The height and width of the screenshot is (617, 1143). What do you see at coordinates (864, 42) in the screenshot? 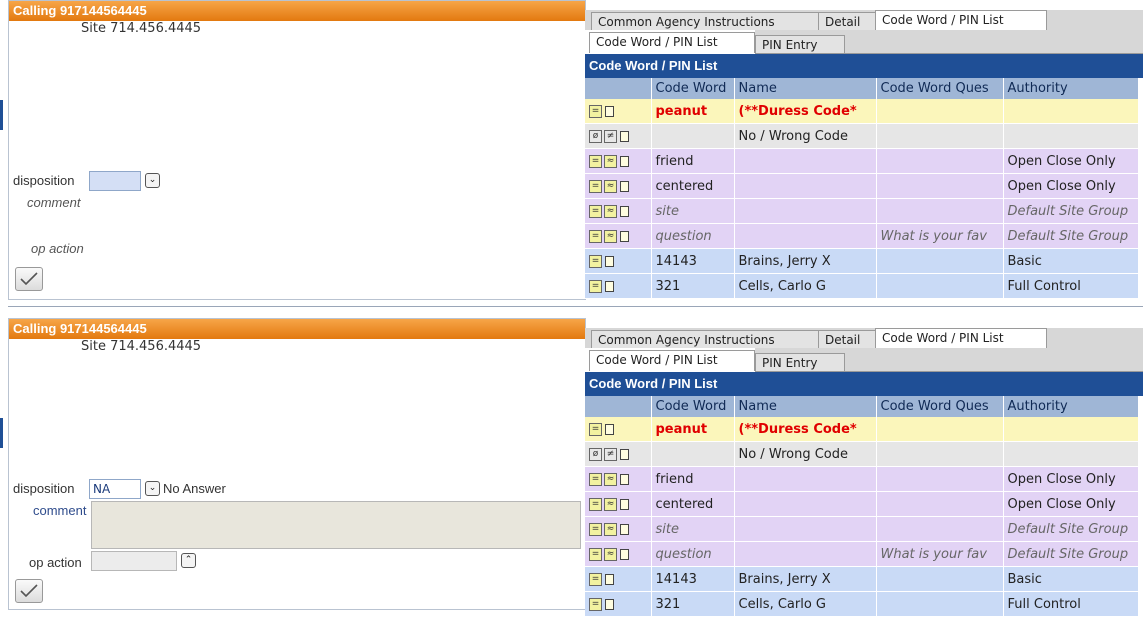
I see `sub-tab-bar: Code Word / PIN List PIN Entry` at bounding box center [864, 42].